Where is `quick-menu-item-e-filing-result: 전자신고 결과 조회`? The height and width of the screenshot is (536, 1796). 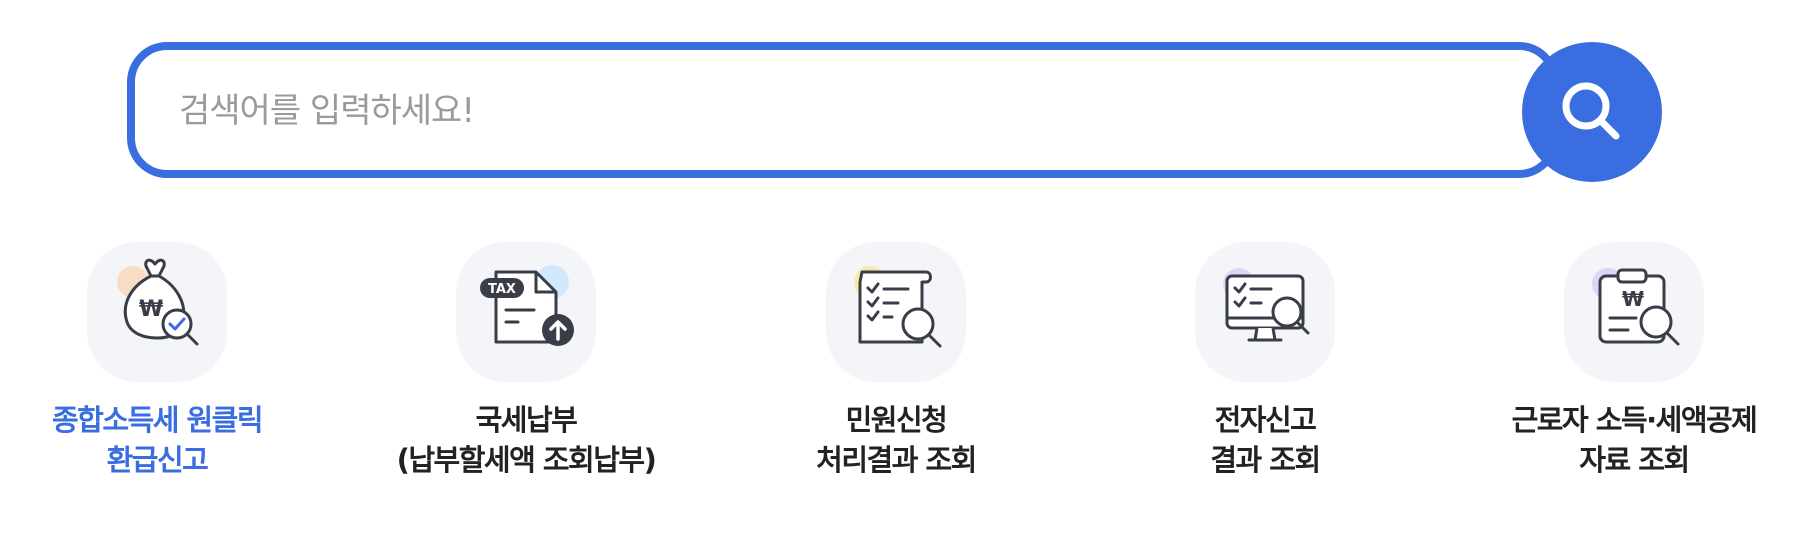 quick-menu-item-e-filing-result: 전자신고 결과 조회 is located at coordinates (1265, 361).